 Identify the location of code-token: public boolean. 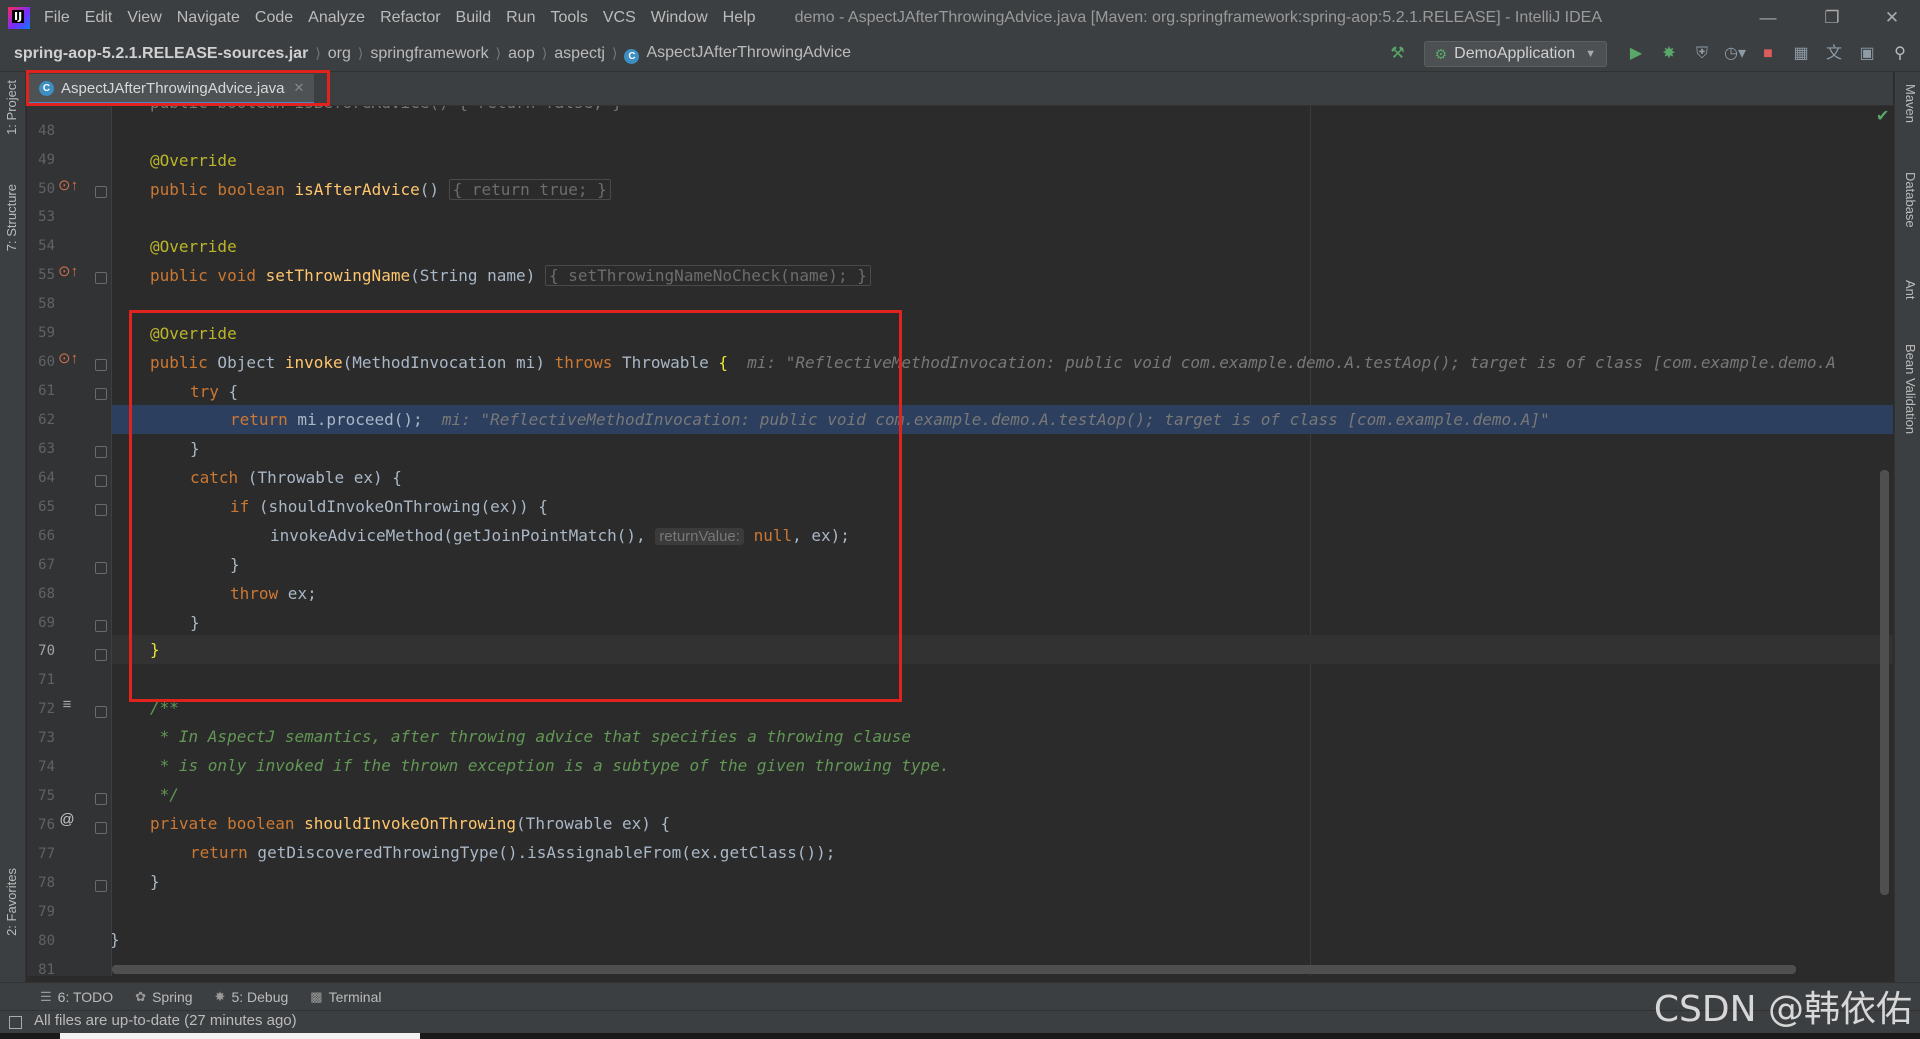
(222, 189).